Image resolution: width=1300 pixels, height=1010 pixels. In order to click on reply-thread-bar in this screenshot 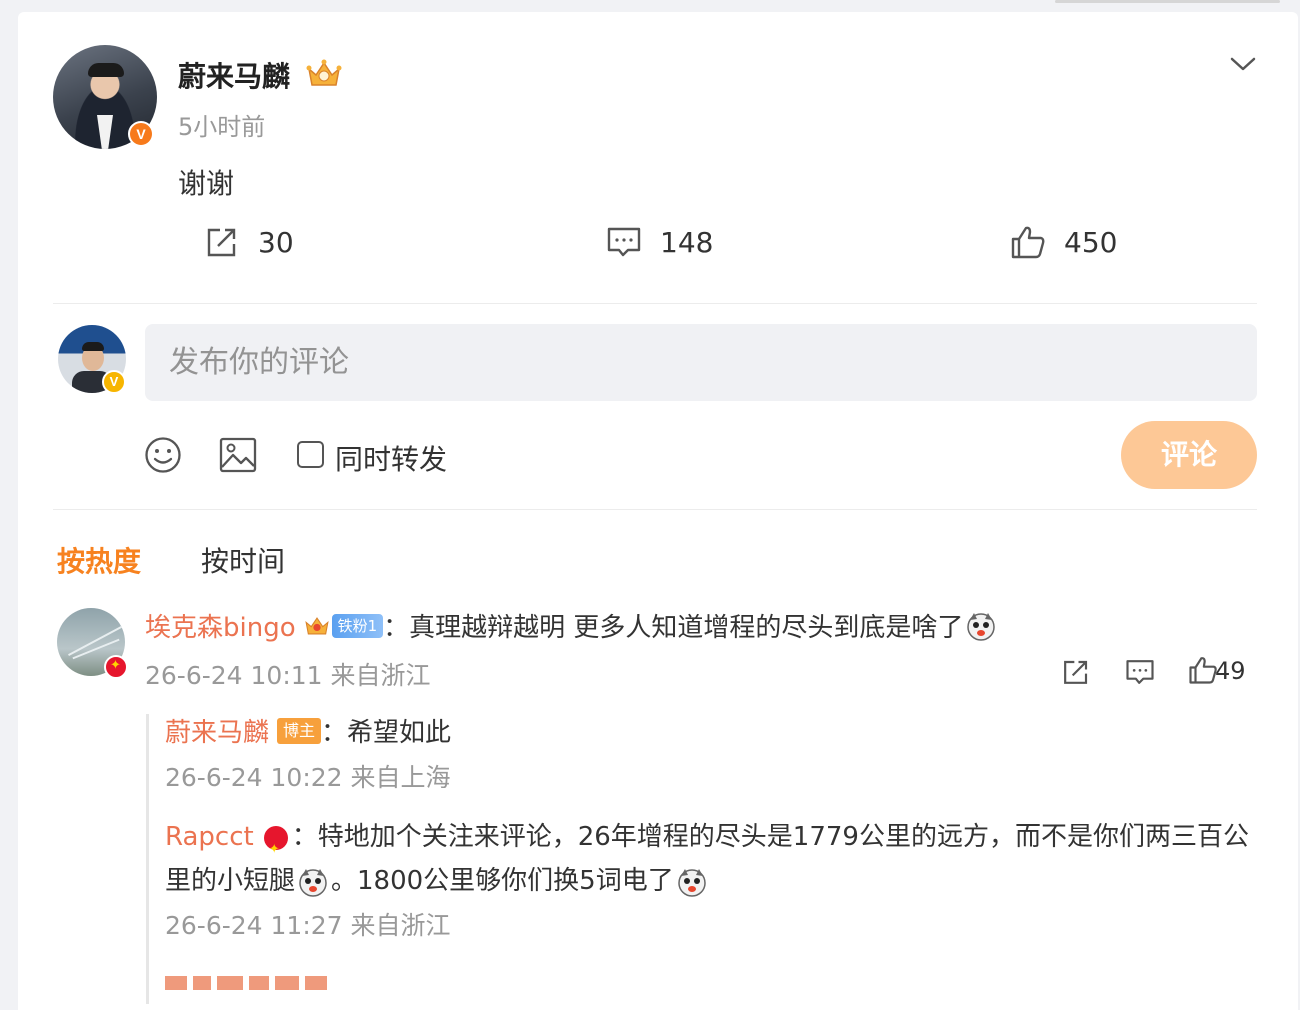, I will do `click(147, 859)`.